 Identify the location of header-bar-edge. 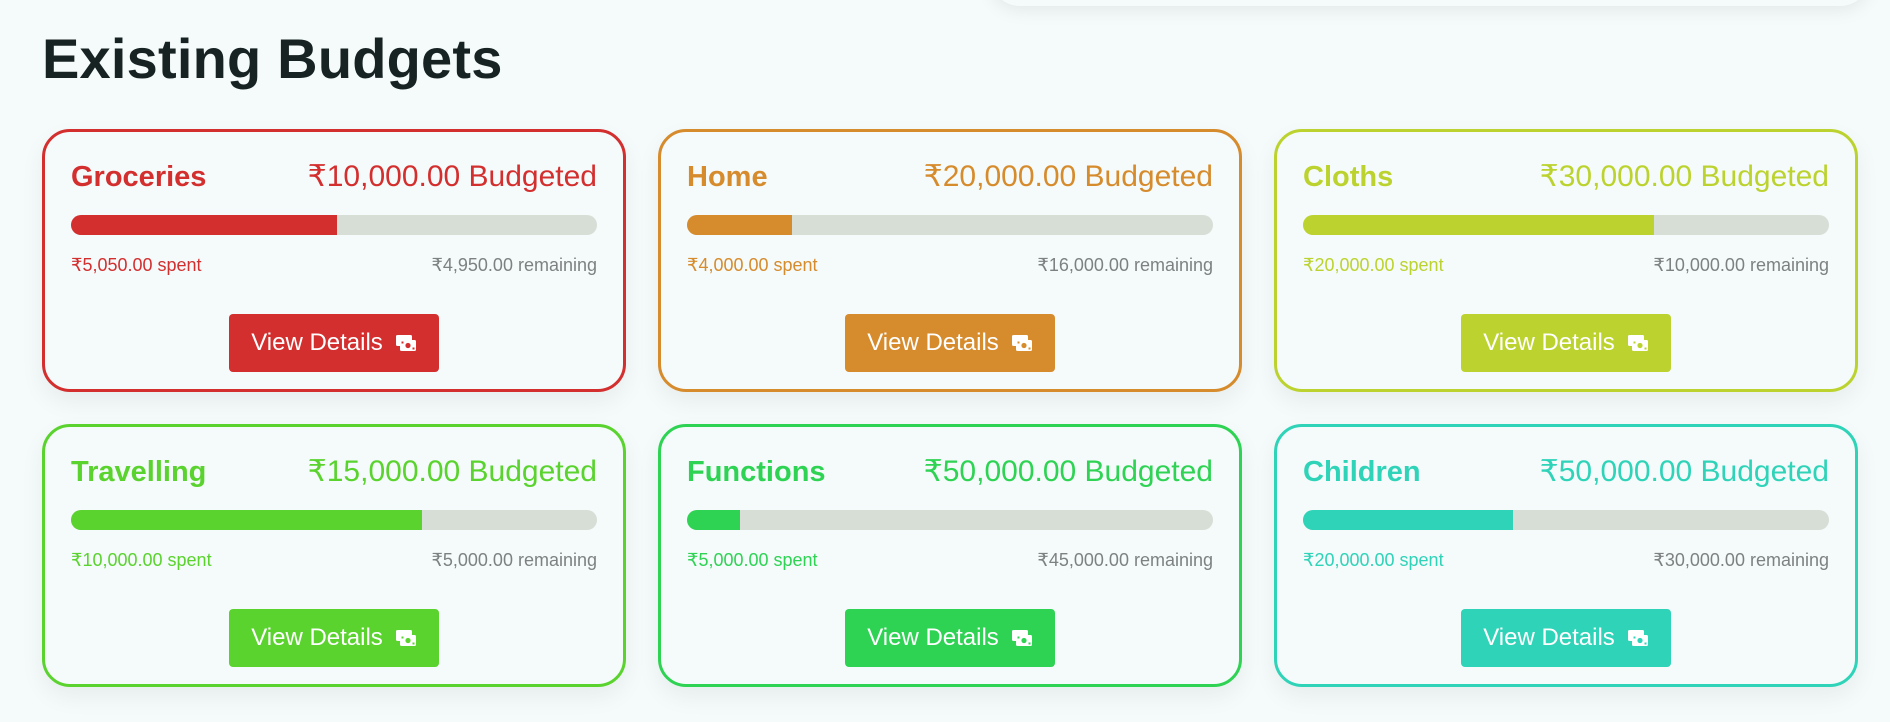
(1430, 3).